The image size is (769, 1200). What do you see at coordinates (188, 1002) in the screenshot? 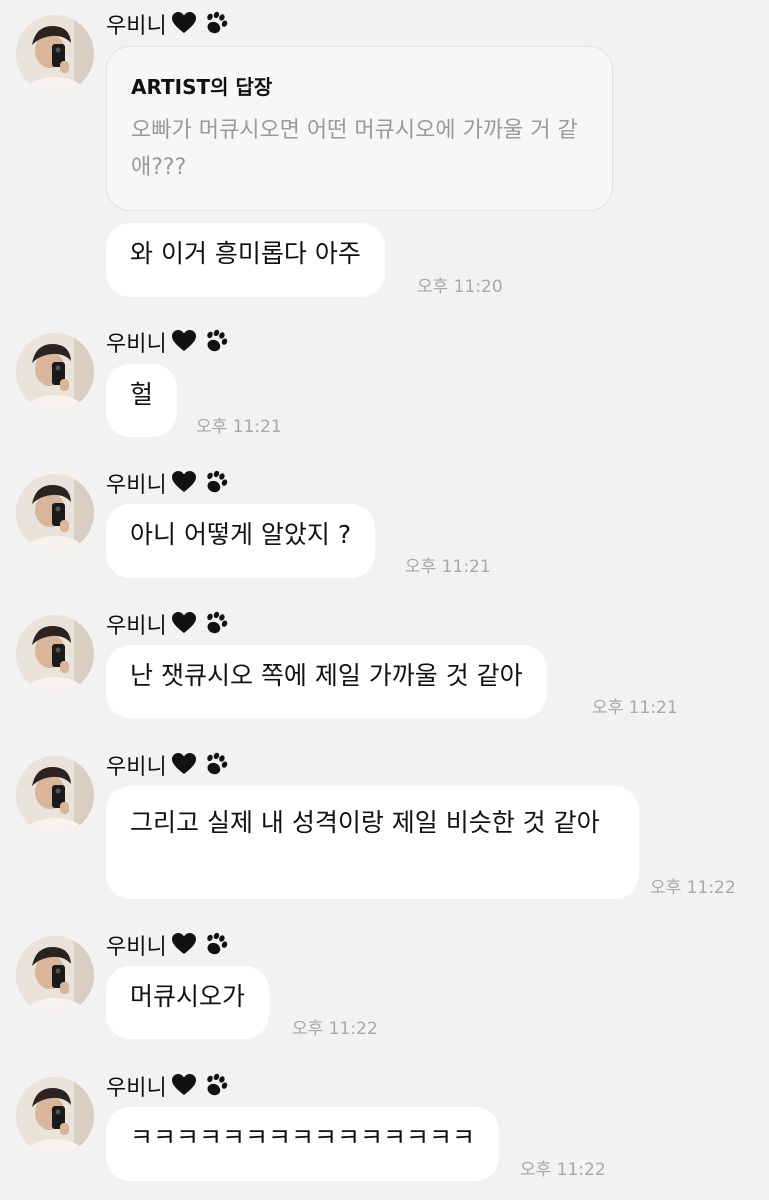
I see `message-bubble: 머큐시오가` at bounding box center [188, 1002].